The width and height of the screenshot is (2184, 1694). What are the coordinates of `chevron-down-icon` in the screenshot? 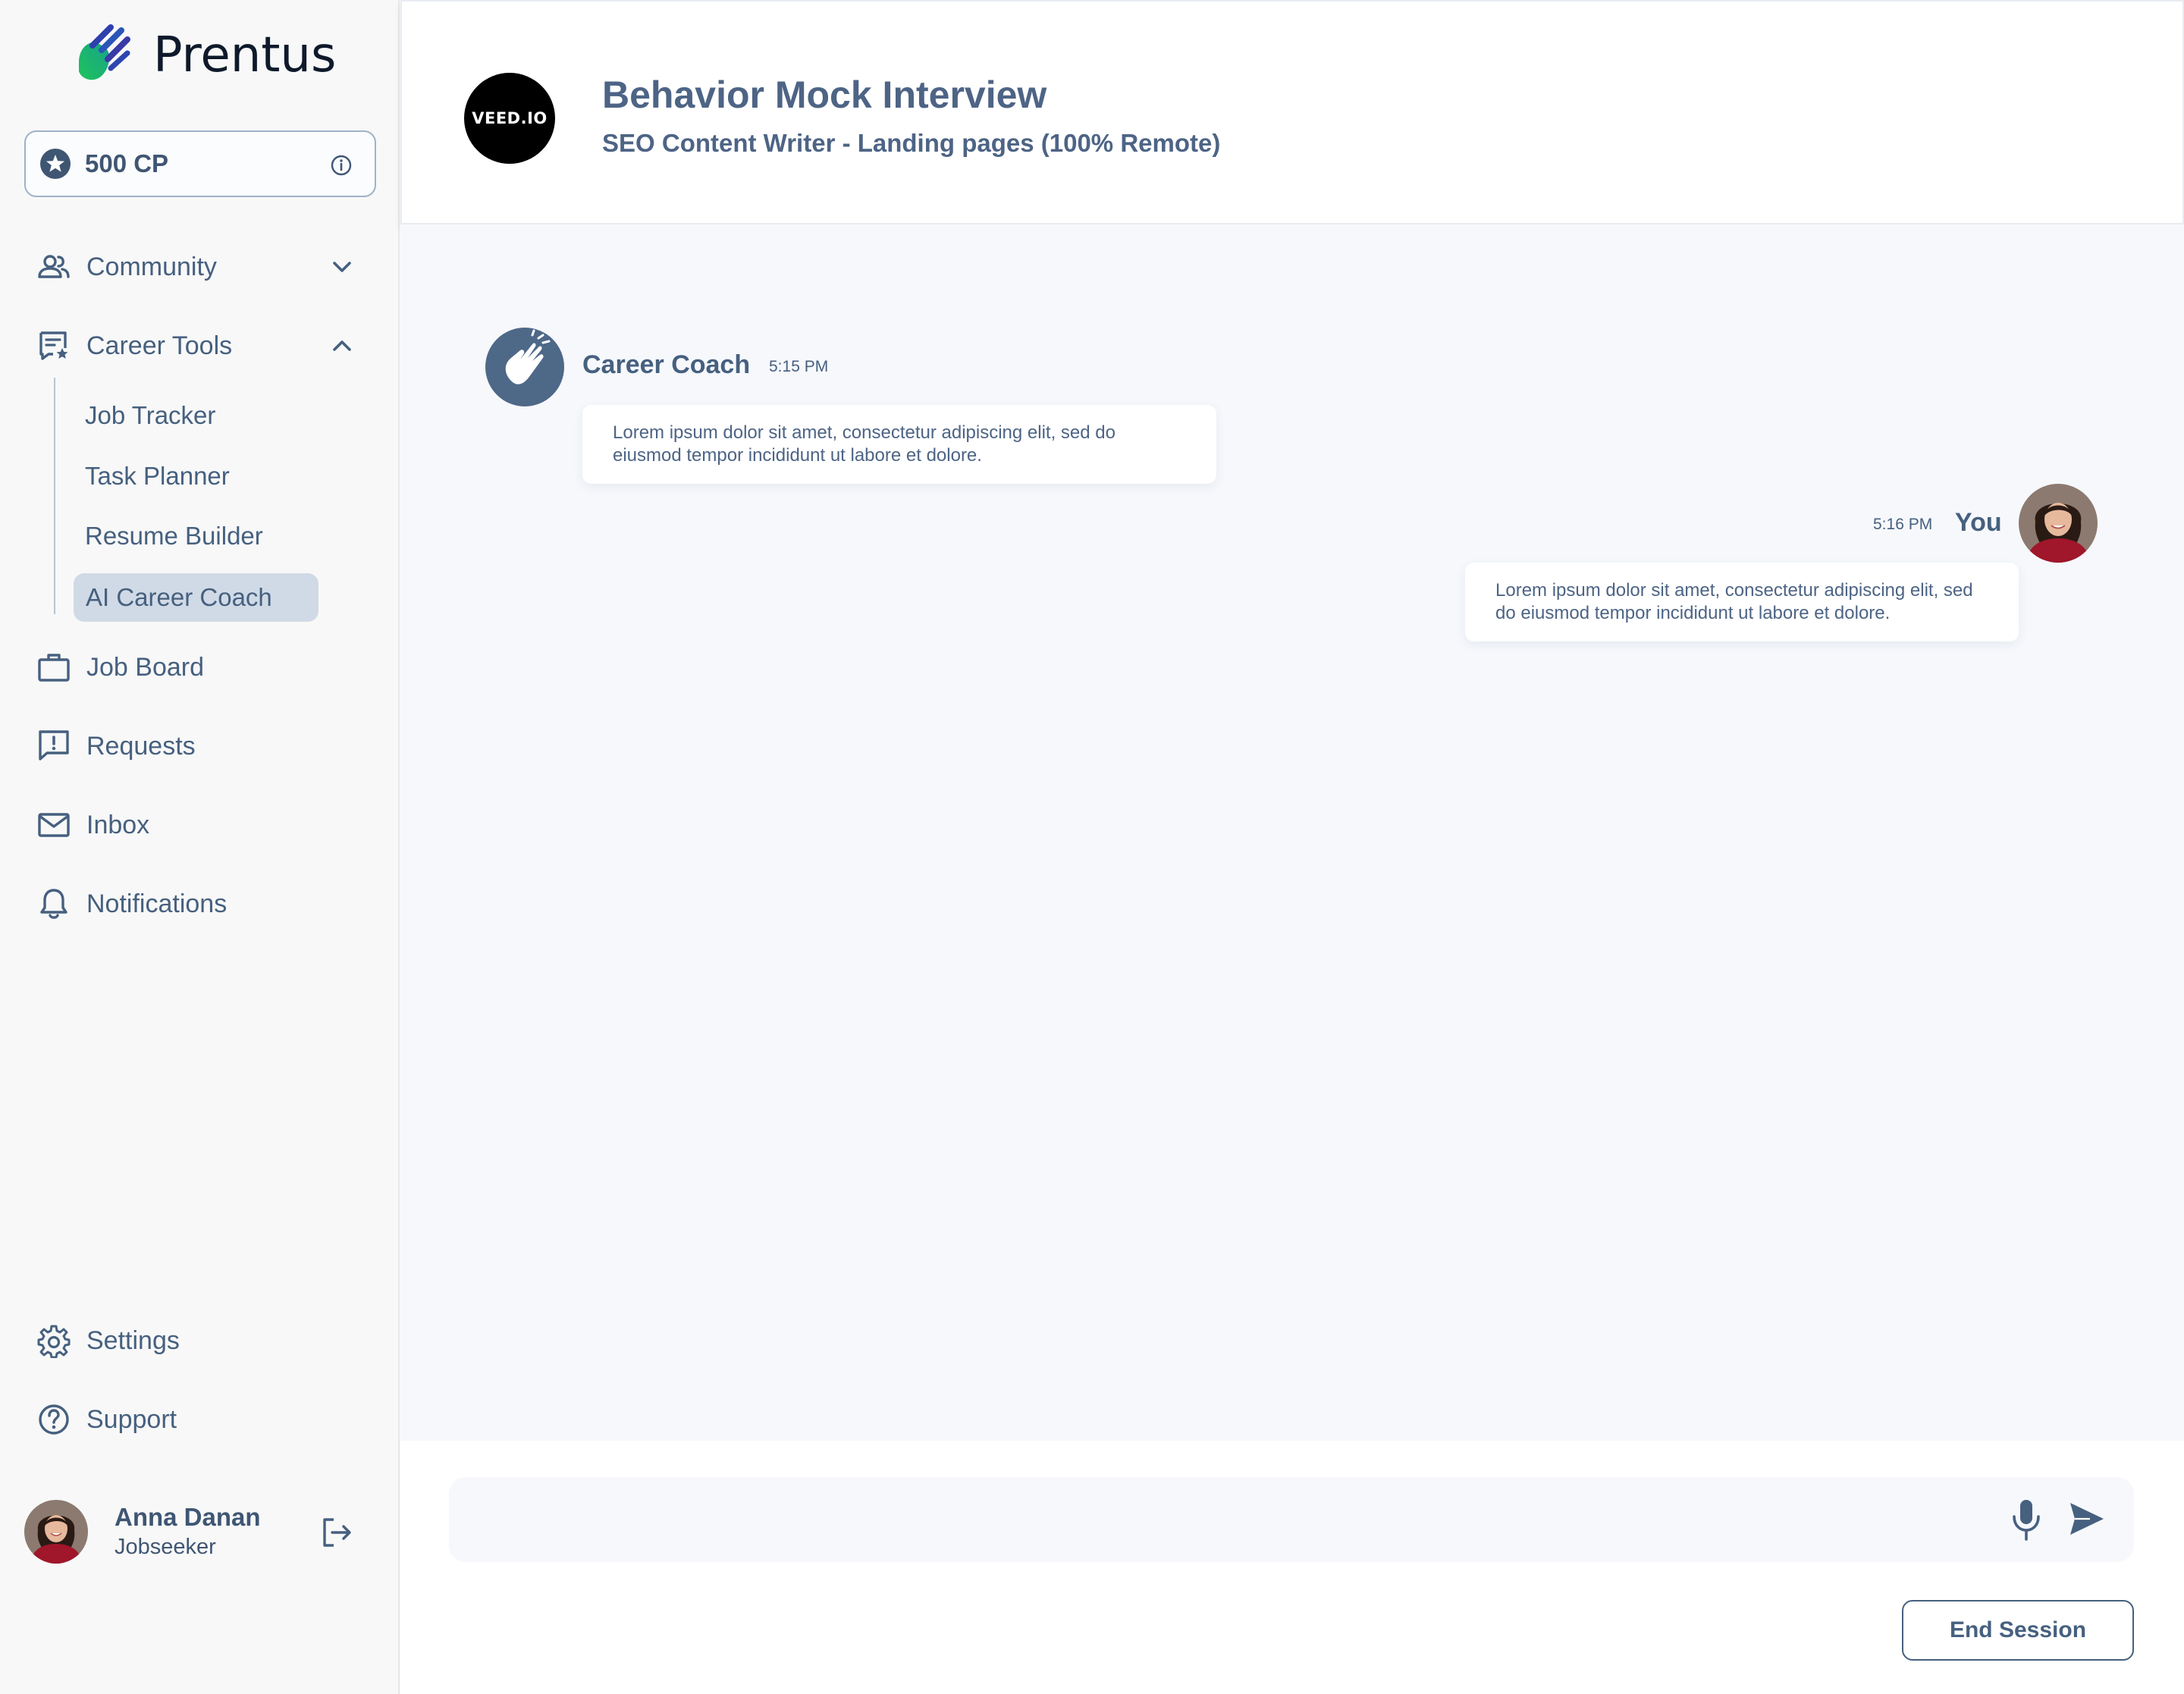 It's located at (342, 267).